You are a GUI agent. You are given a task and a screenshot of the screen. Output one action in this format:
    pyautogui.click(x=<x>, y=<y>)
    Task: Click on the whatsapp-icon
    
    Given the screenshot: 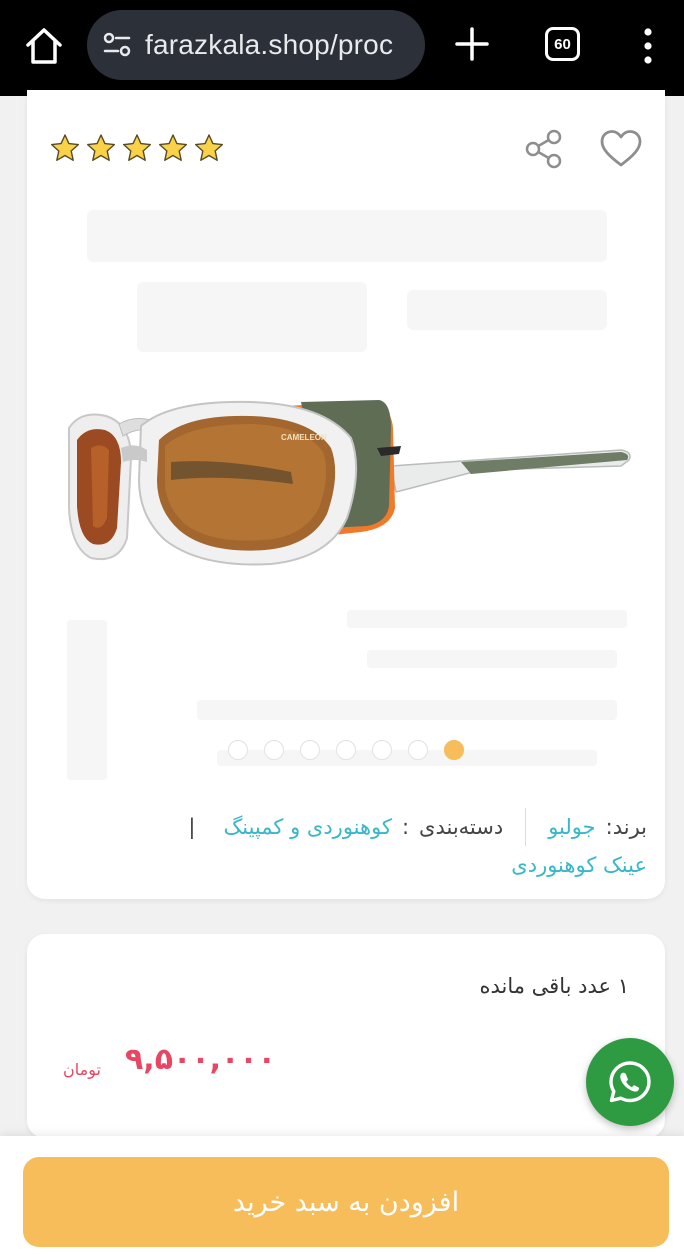 What is the action you would take?
    pyautogui.click(x=630, y=1082)
    